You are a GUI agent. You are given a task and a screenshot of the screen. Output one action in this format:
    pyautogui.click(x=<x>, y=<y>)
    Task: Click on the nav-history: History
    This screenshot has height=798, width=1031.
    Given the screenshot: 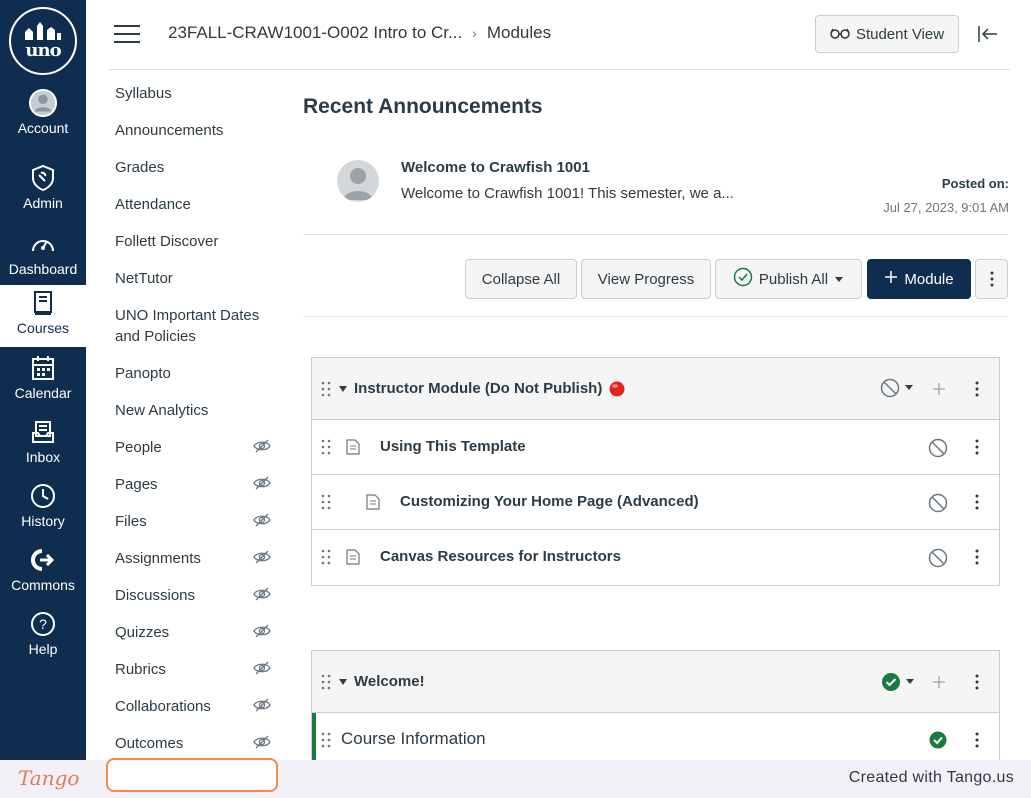 What is the action you would take?
    pyautogui.click(x=43, y=512)
    